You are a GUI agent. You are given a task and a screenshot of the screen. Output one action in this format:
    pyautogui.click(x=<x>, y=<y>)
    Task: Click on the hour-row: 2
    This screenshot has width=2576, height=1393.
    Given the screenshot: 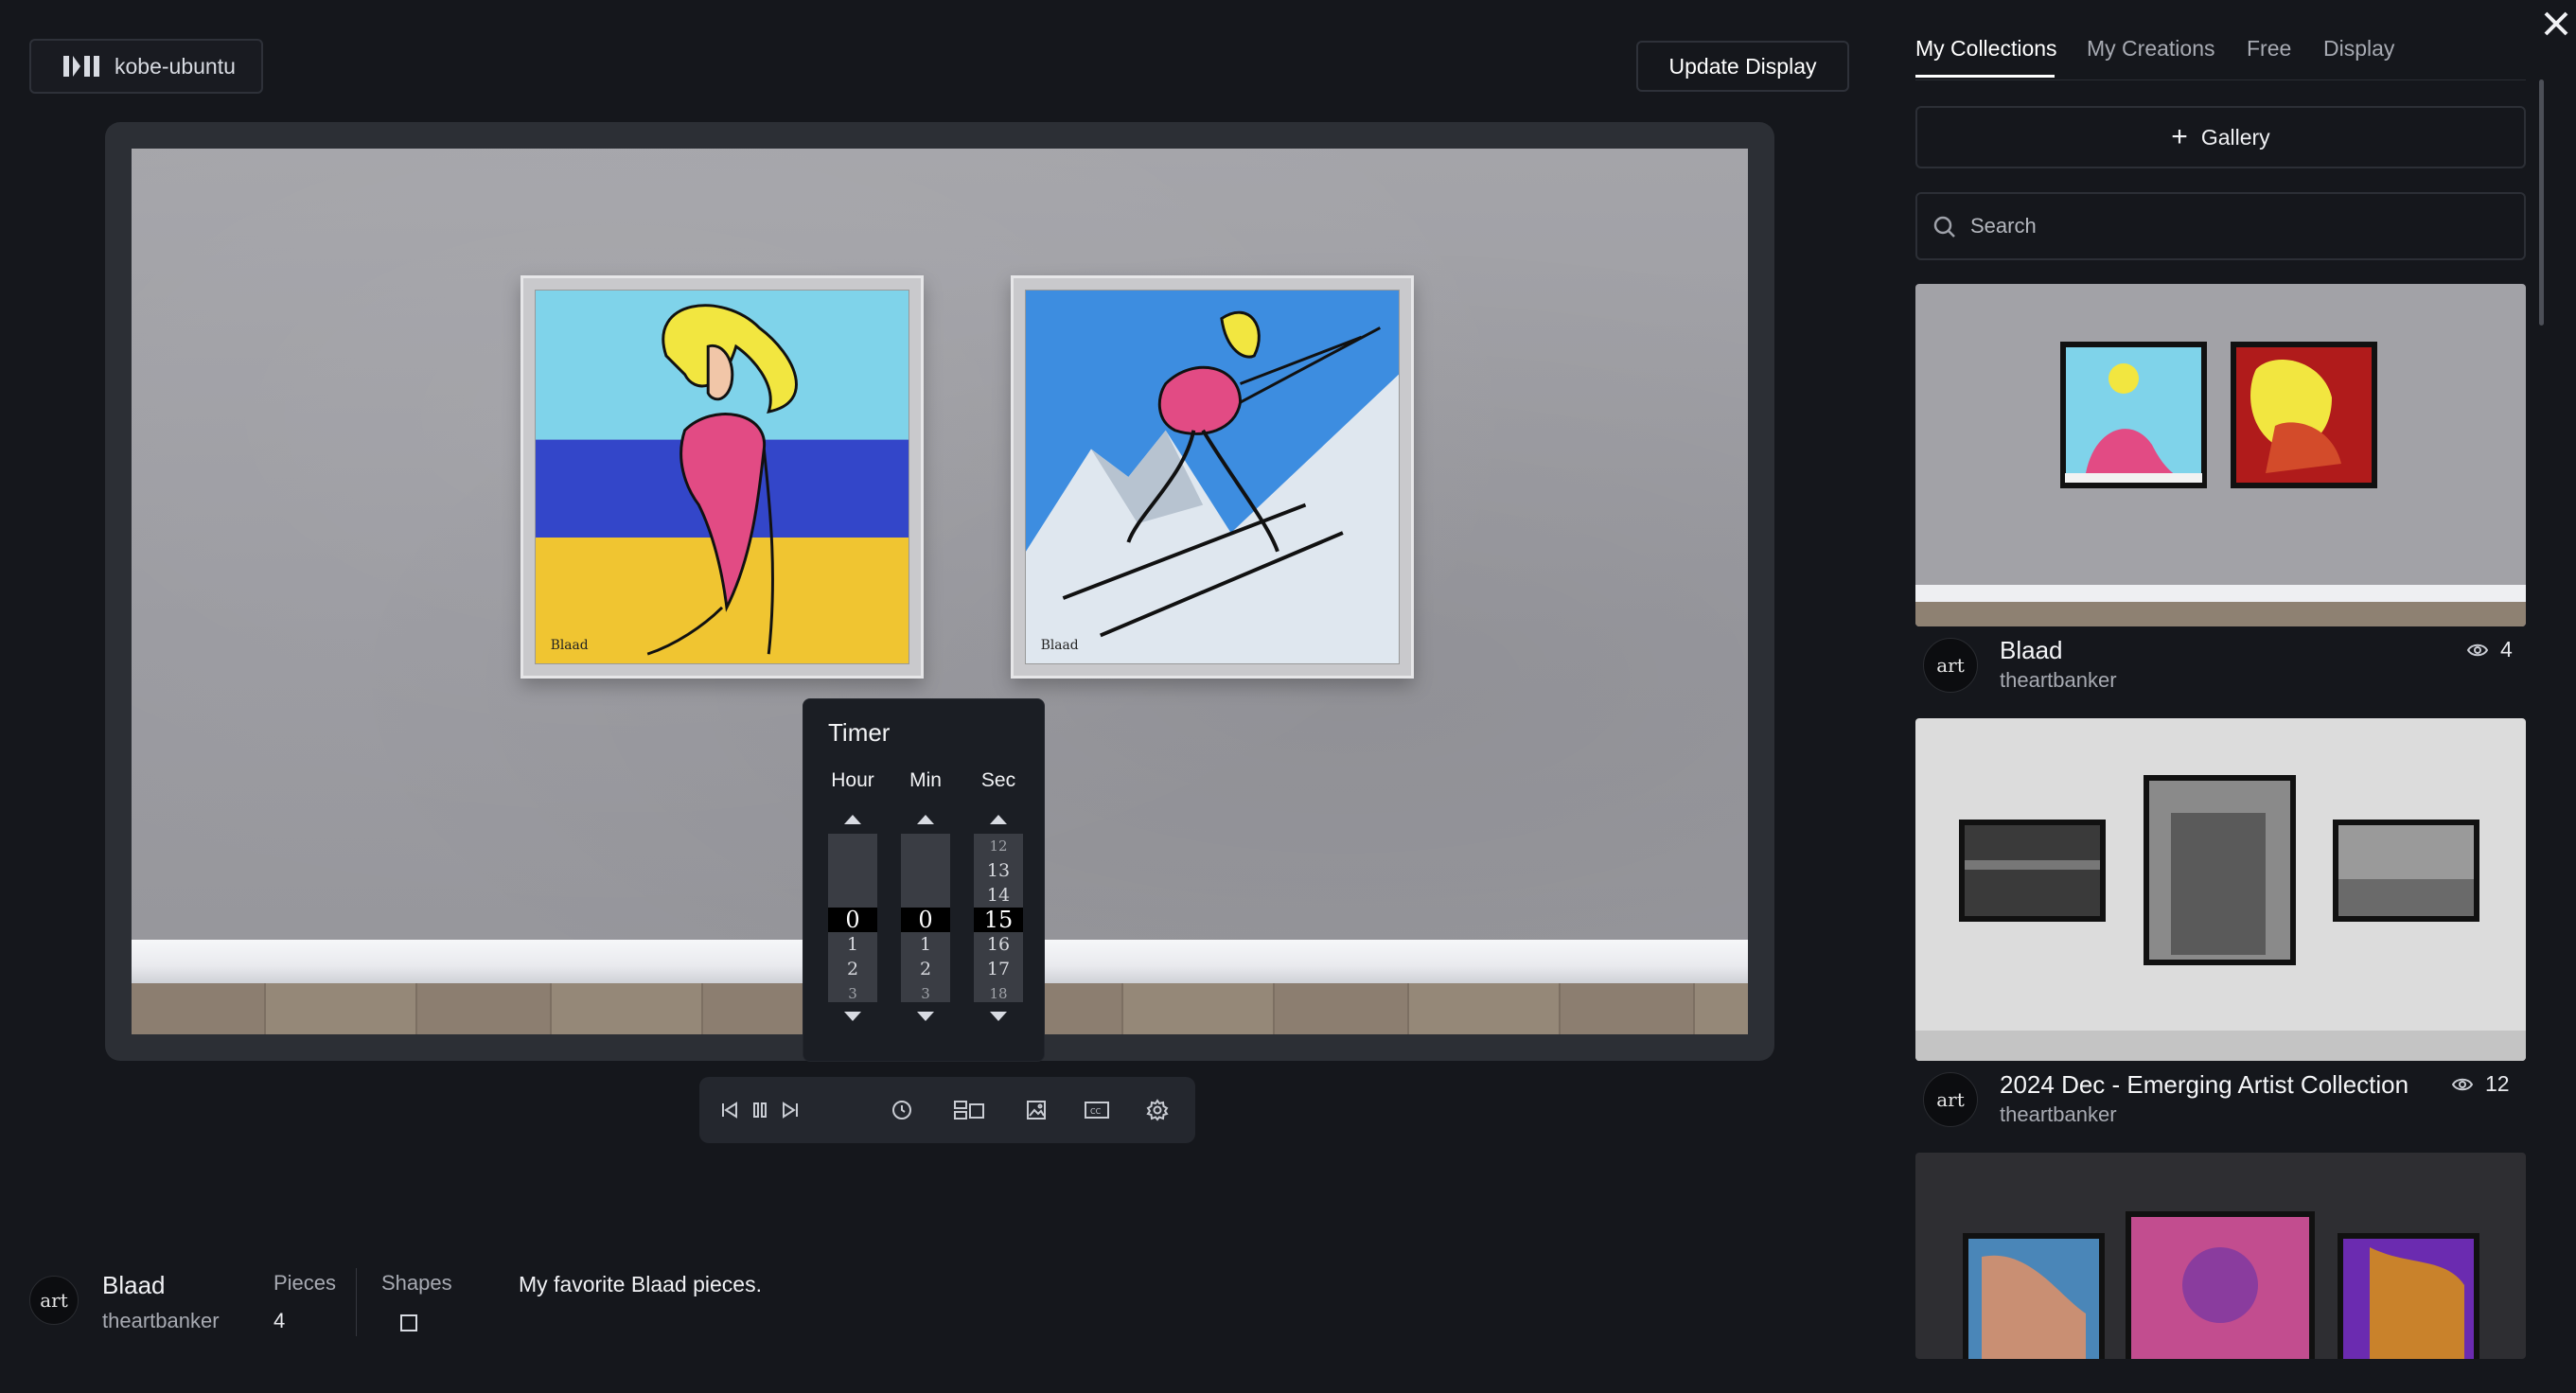 What is the action you would take?
    pyautogui.click(x=852, y=969)
    